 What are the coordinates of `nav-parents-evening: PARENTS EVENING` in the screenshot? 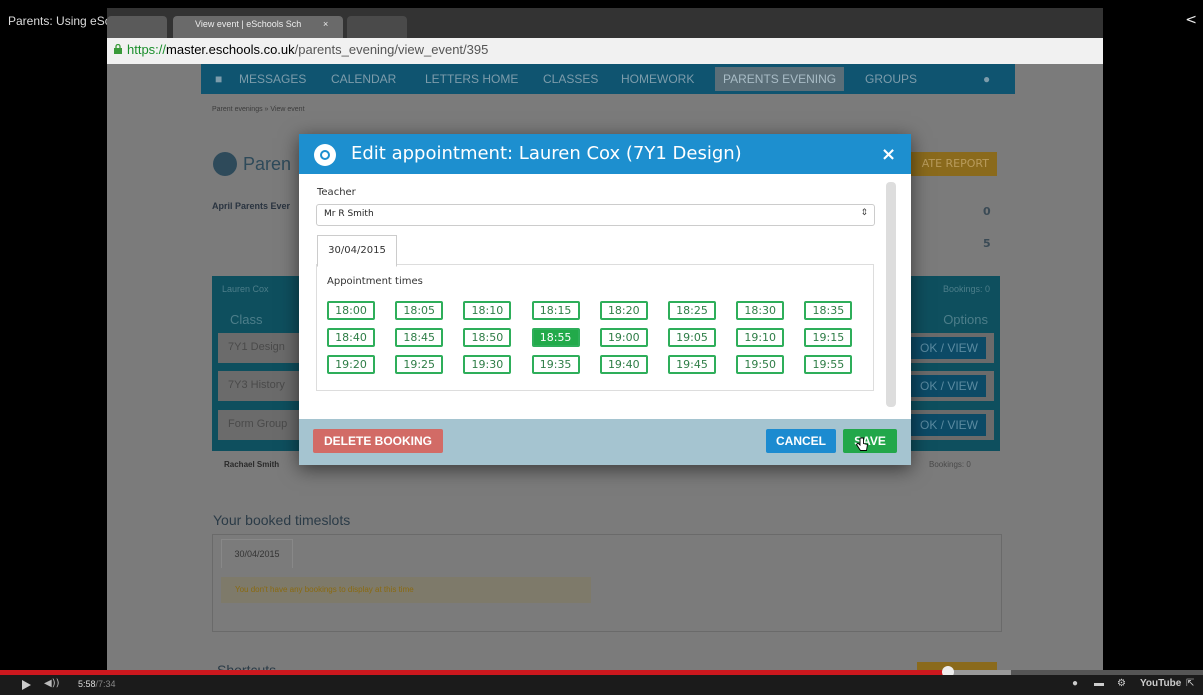 It's located at (780, 79).